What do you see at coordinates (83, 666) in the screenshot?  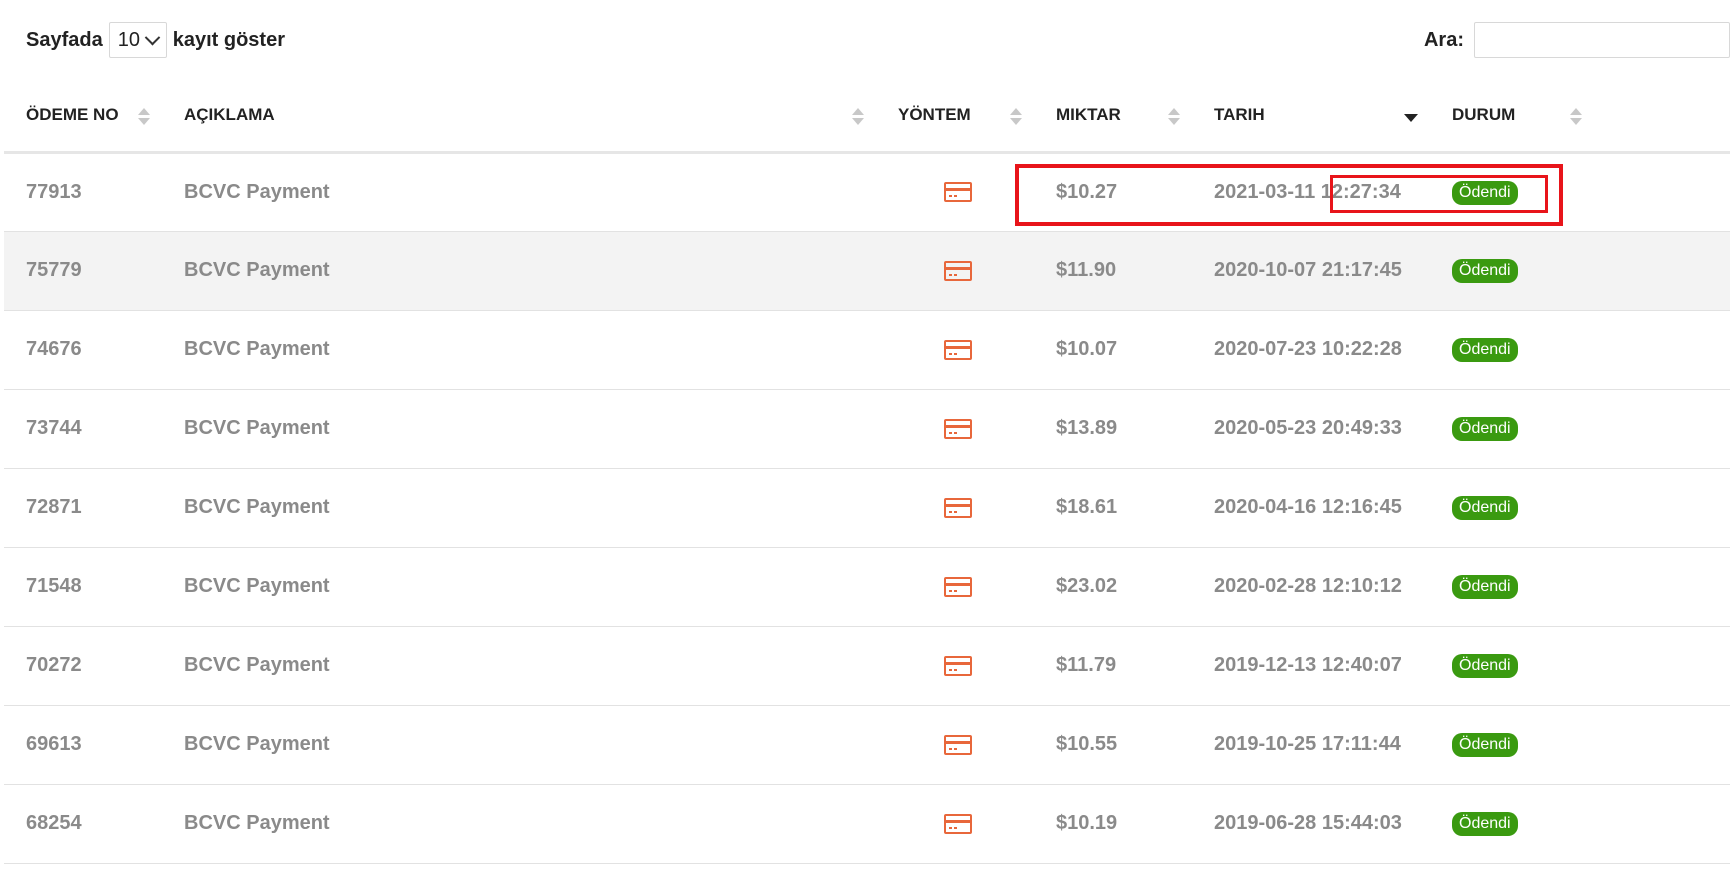 I see `payment-id: 70272` at bounding box center [83, 666].